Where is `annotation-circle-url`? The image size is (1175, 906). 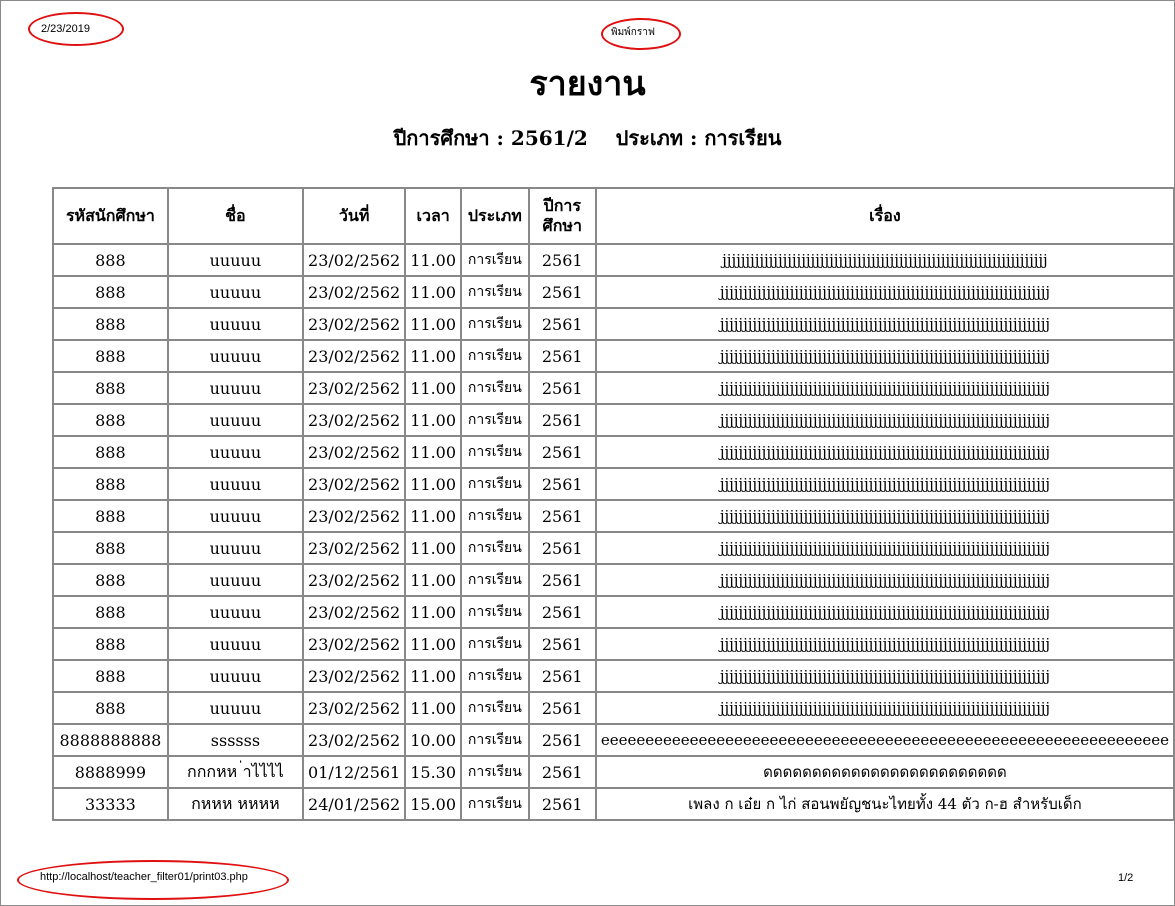
annotation-circle-url is located at coordinates (153, 880).